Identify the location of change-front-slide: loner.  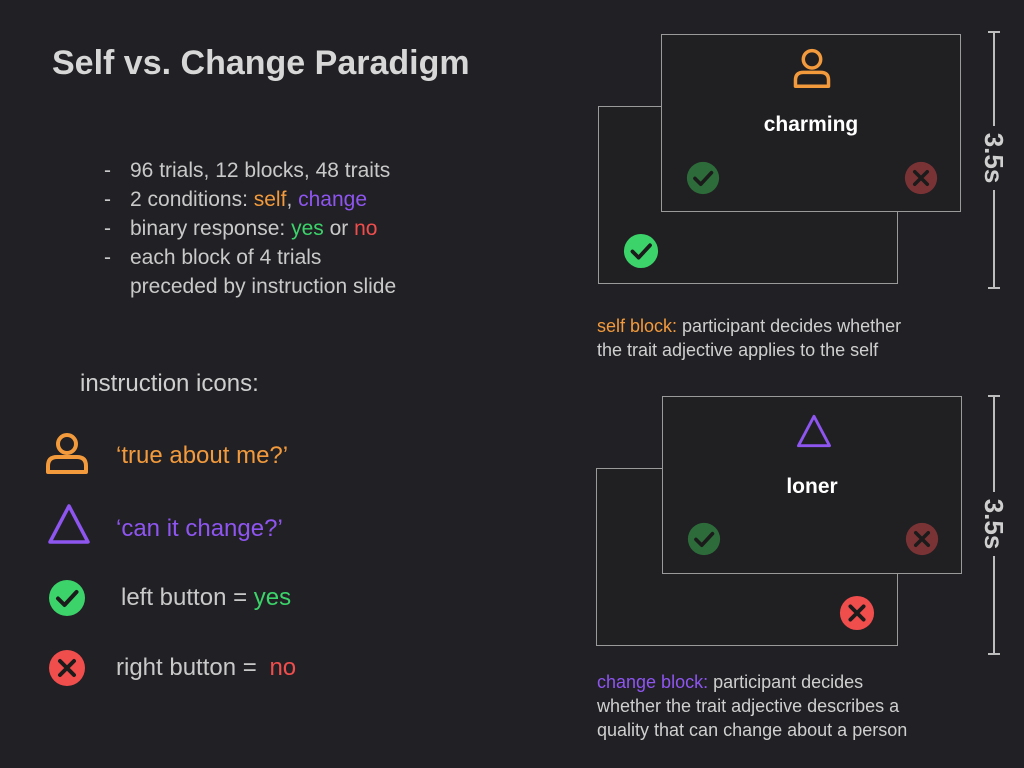
(812, 485).